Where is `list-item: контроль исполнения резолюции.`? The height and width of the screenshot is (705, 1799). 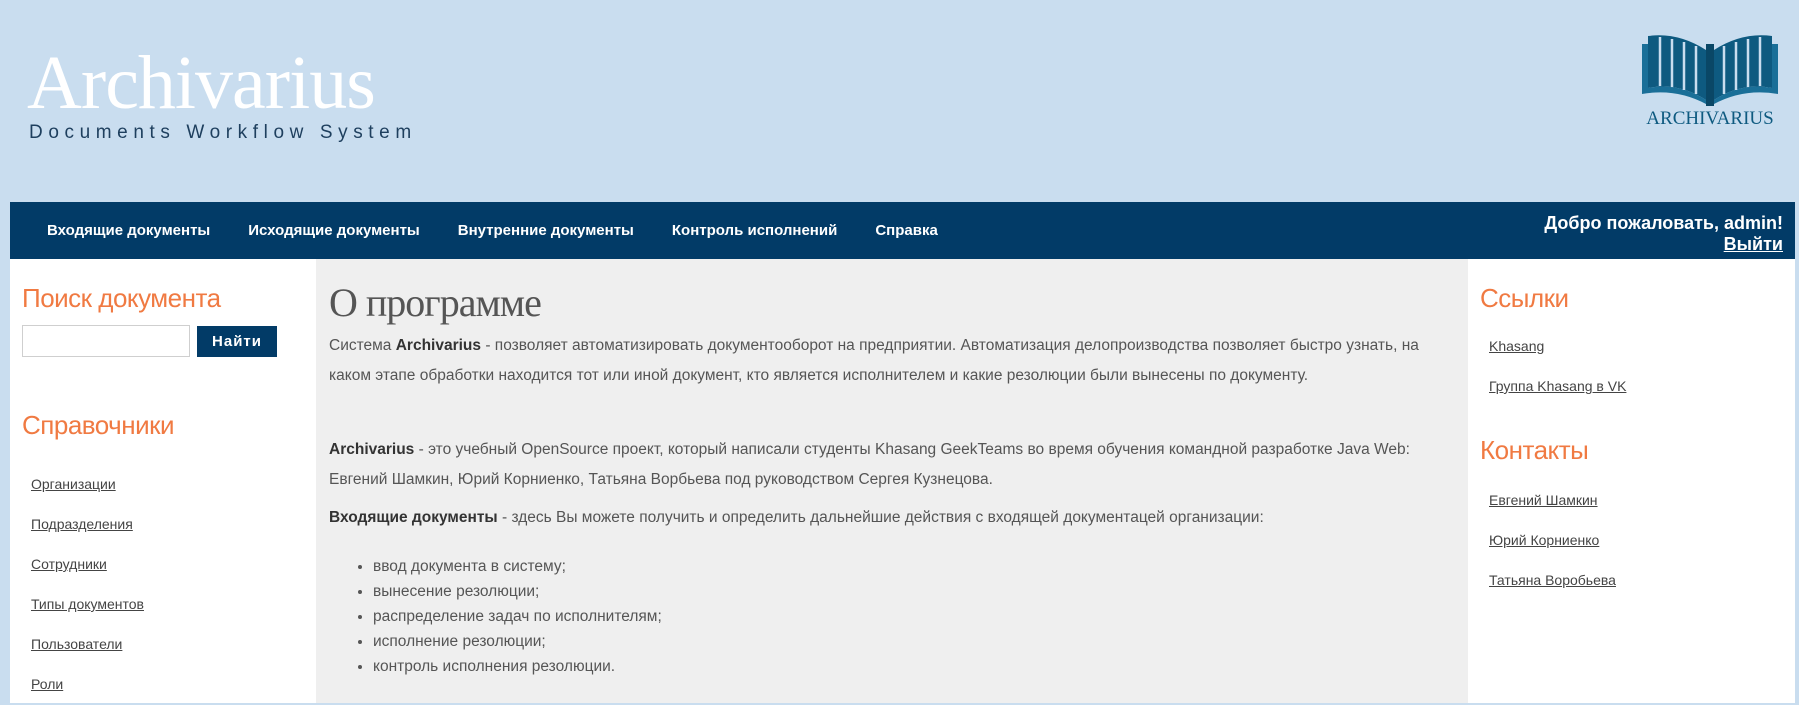
list-item: контроль исполнения резолюции. is located at coordinates (517, 666).